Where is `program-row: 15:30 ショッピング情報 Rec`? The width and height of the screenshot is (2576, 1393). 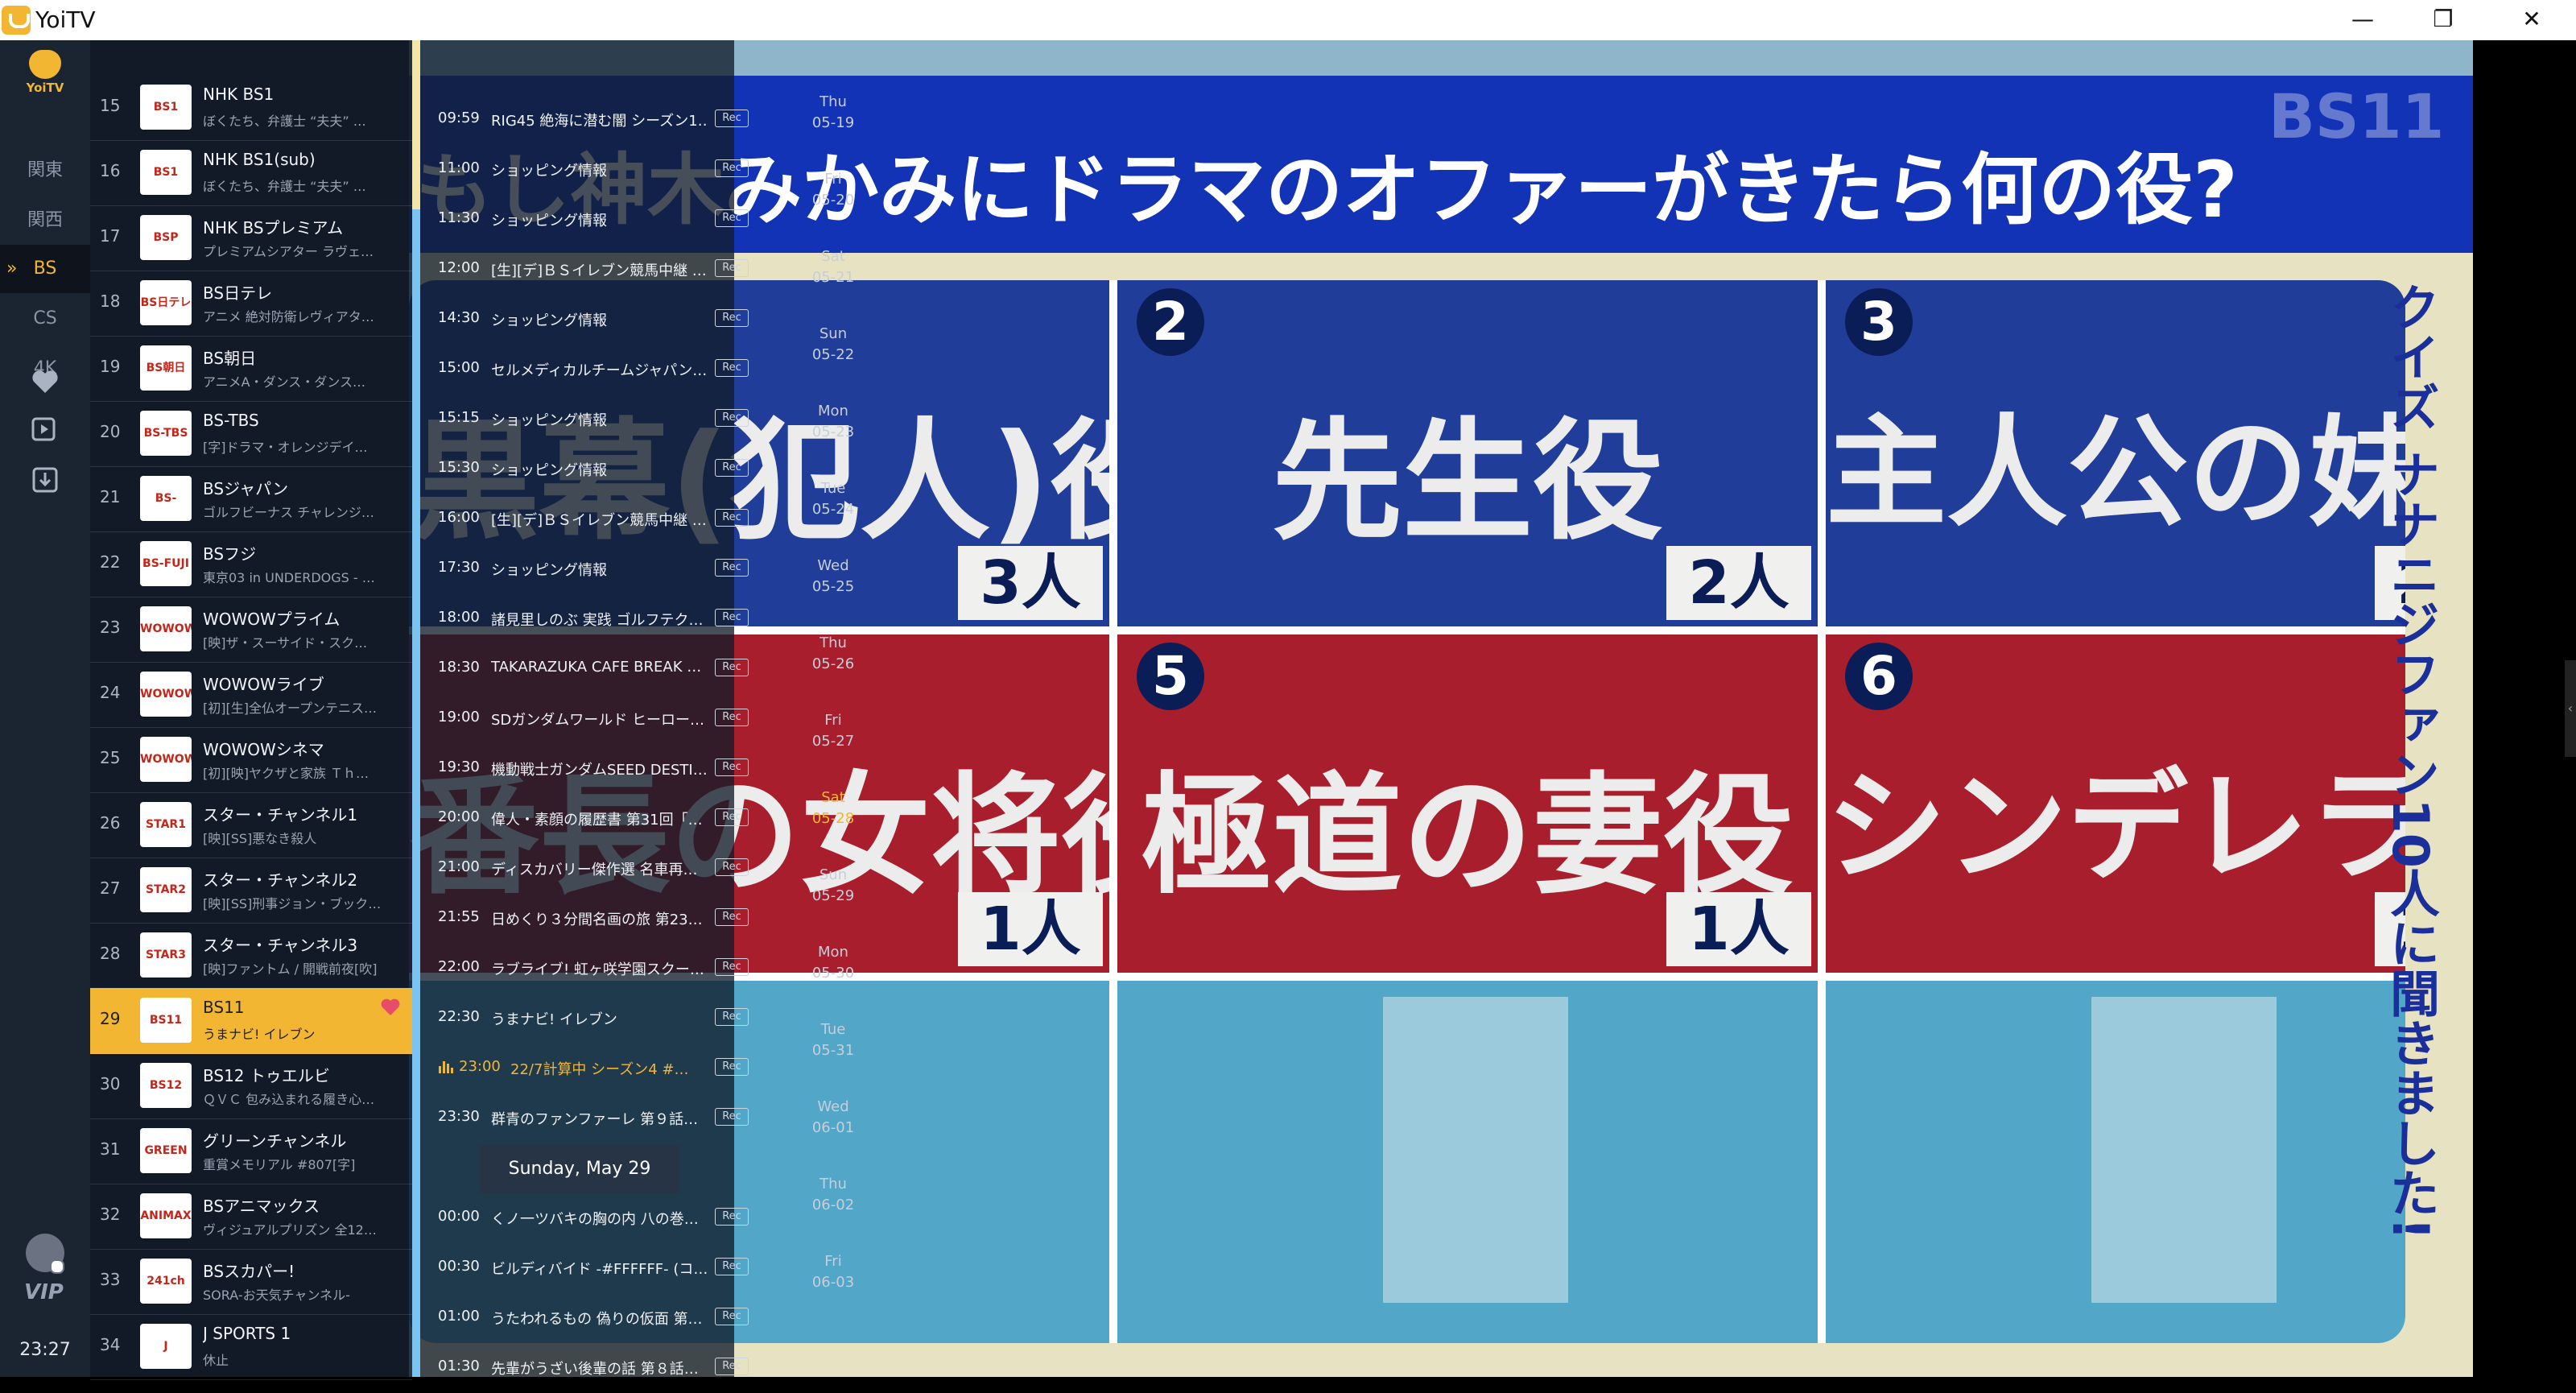
program-row: 15:30 ショッピング情報 Rec is located at coordinates (613, 469).